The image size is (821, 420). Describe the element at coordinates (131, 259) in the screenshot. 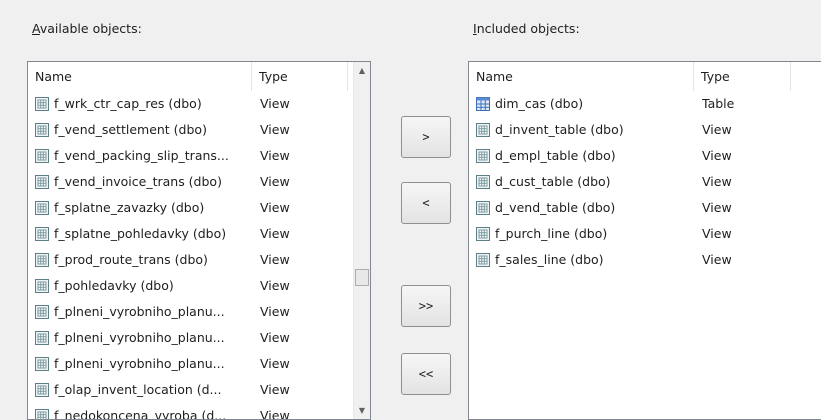

I see `object-name: f_prod_route_trans (dbo)` at that location.